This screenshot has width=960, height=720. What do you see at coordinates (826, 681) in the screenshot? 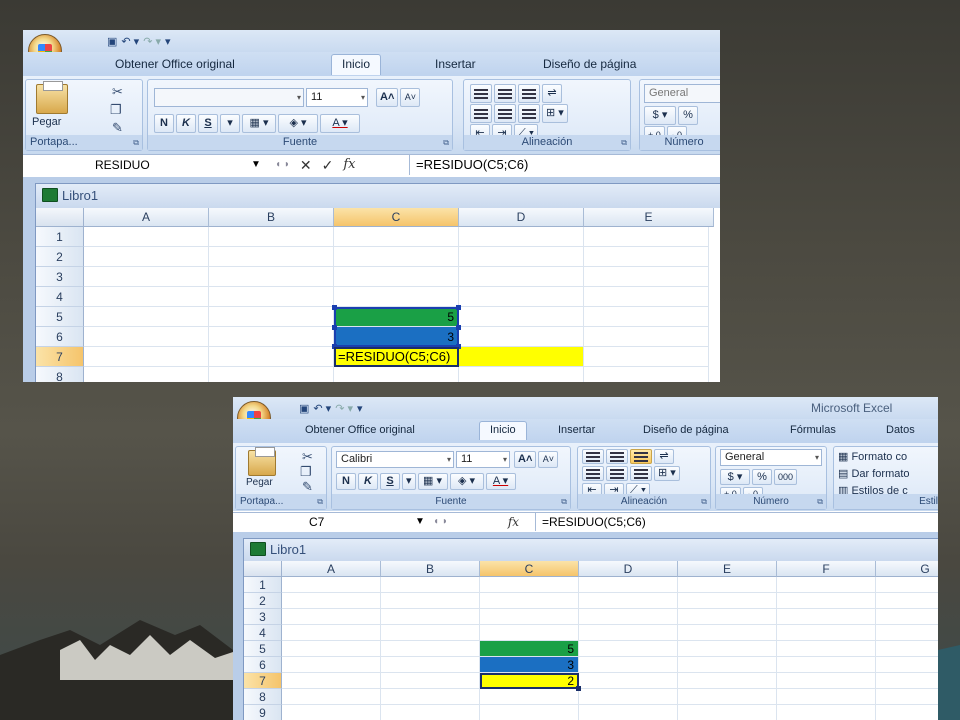
I see `cell-f7` at bounding box center [826, 681].